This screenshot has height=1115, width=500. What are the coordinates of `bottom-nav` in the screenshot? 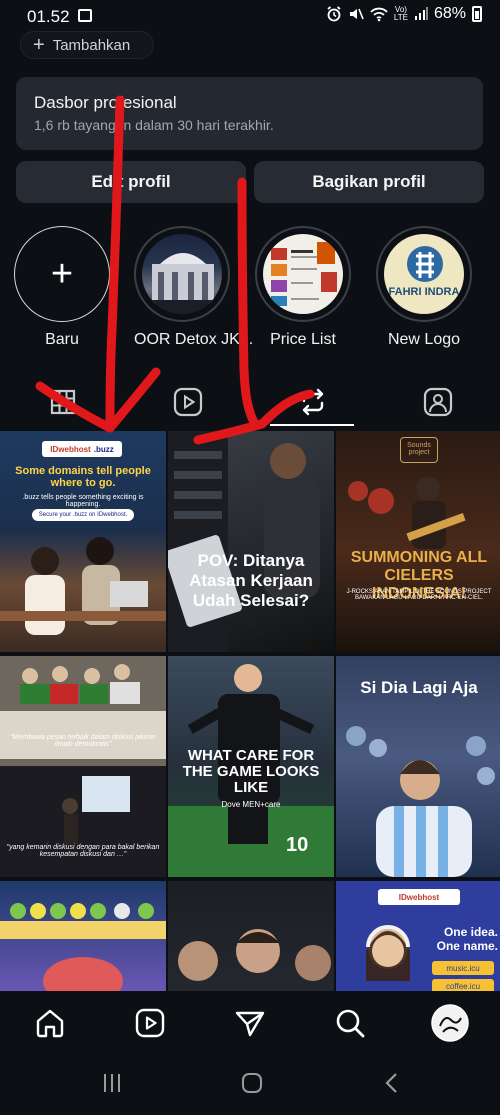 It's located at (250, 1022).